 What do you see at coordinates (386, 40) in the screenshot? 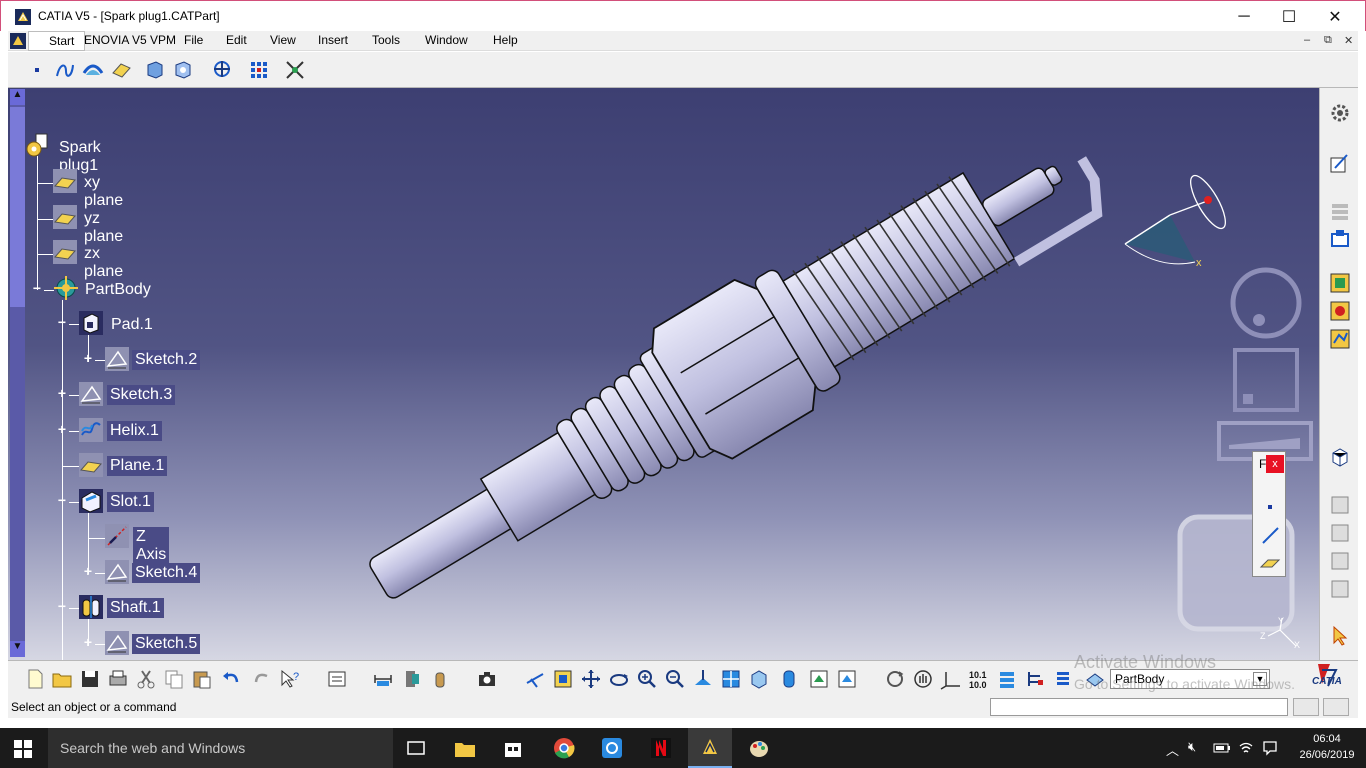
I see `menu-tools: Tools` at bounding box center [386, 40].